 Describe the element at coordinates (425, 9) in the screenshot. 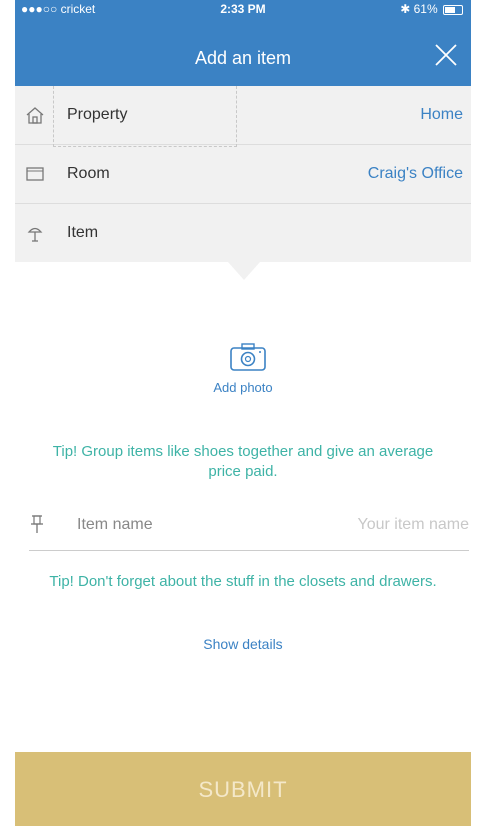

I see `battery-percent: 61%` at that location.